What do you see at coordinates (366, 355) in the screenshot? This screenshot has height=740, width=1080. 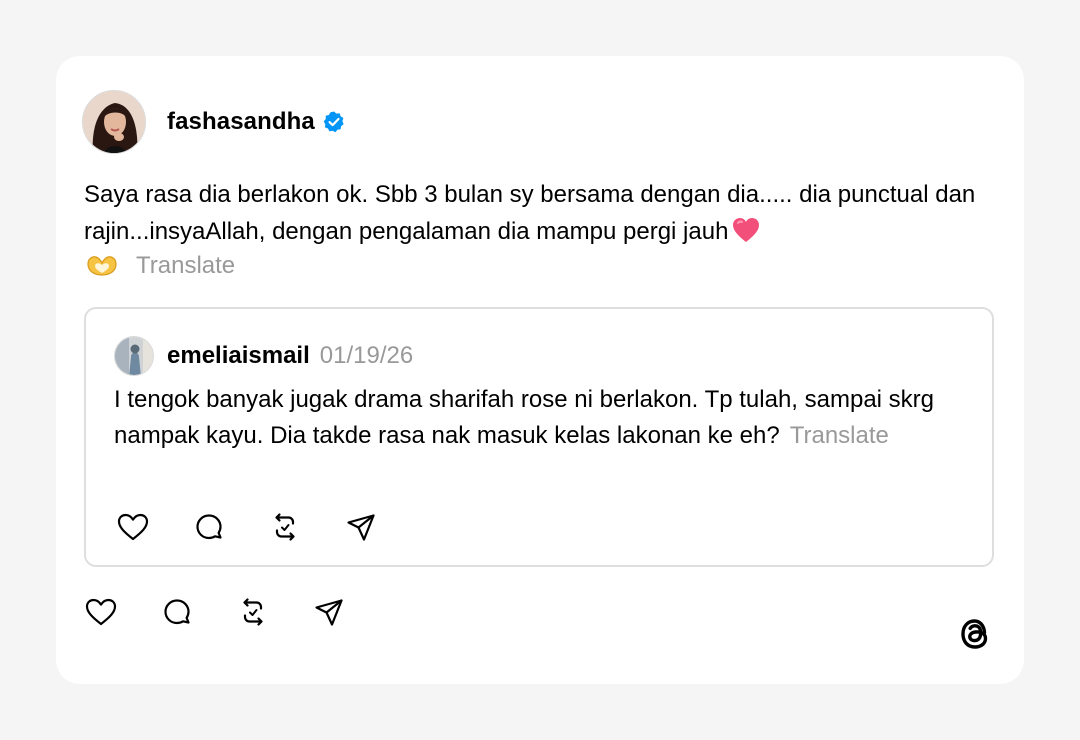 I see `quoted-post-date: 01/19/26` at bounding box center [366, 355].